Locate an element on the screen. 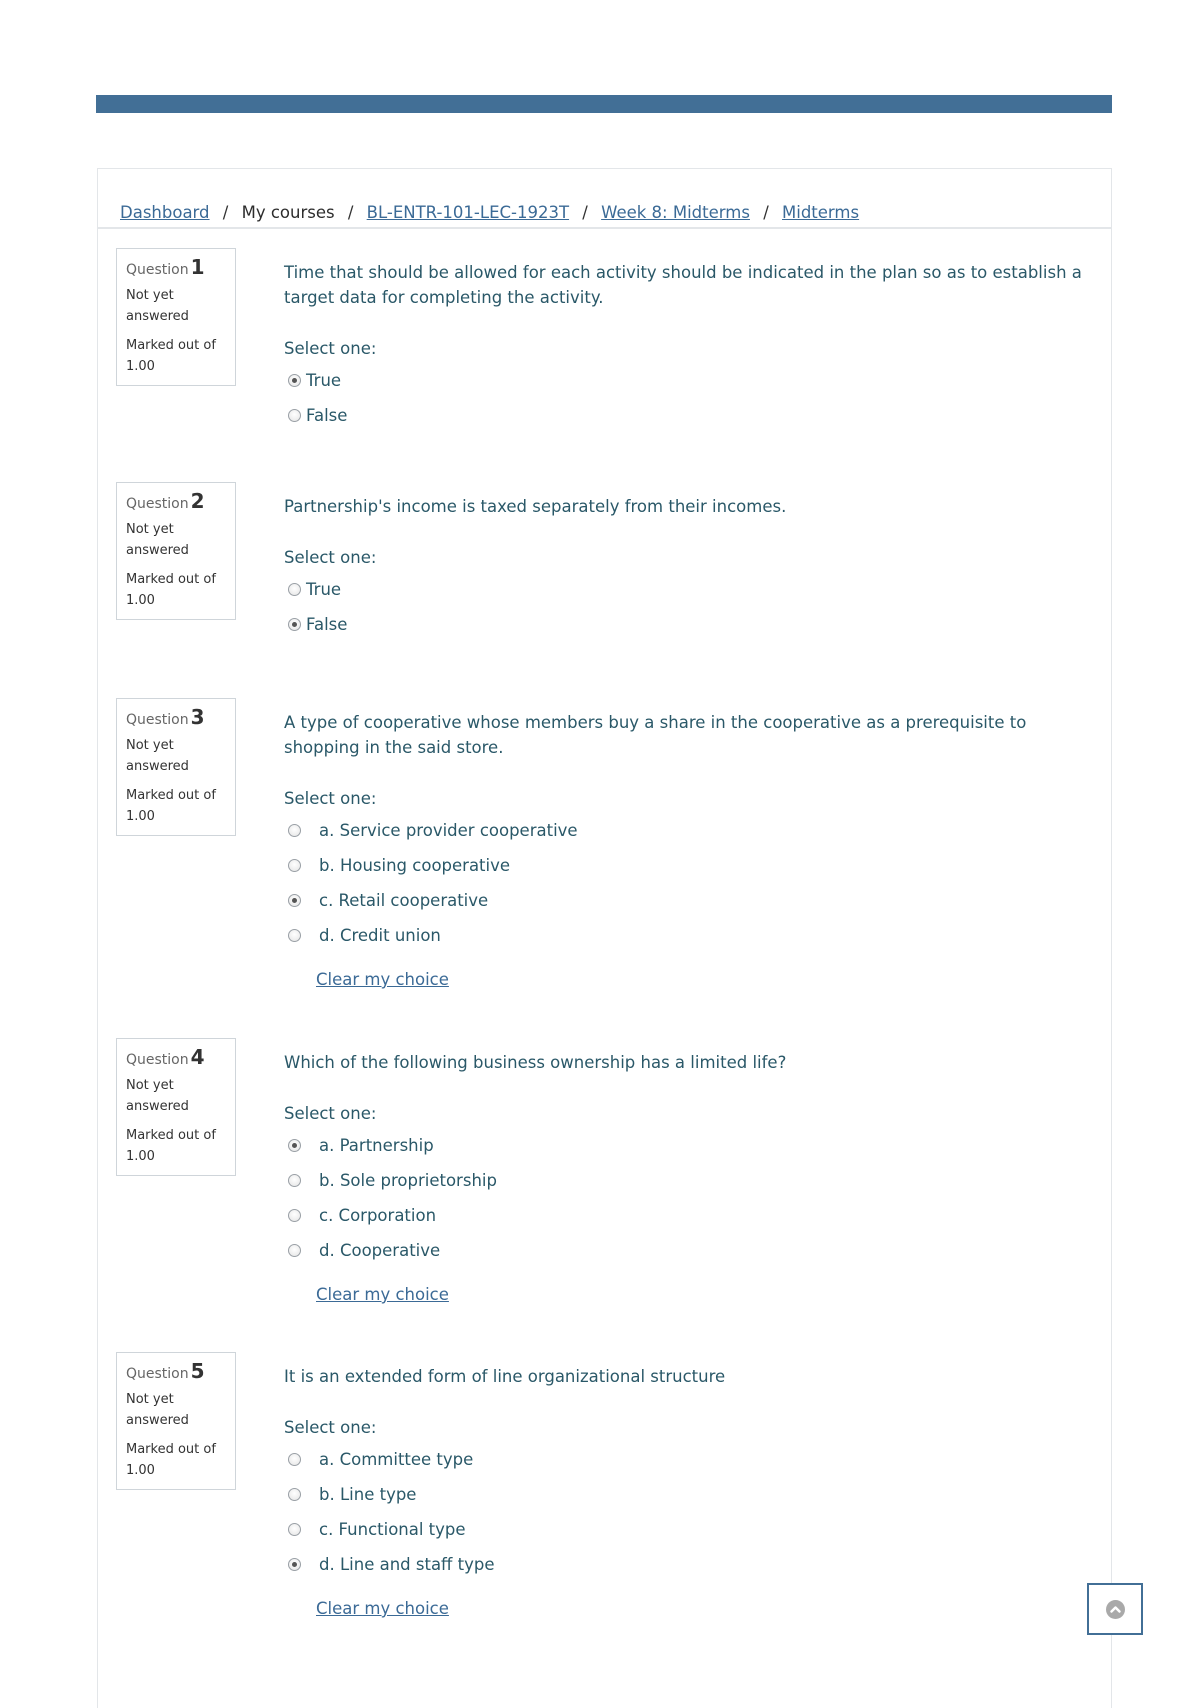 This screenshot has height=1708, width=1200. answer-label: c. Corporation is located at coordinates (377, 1215).